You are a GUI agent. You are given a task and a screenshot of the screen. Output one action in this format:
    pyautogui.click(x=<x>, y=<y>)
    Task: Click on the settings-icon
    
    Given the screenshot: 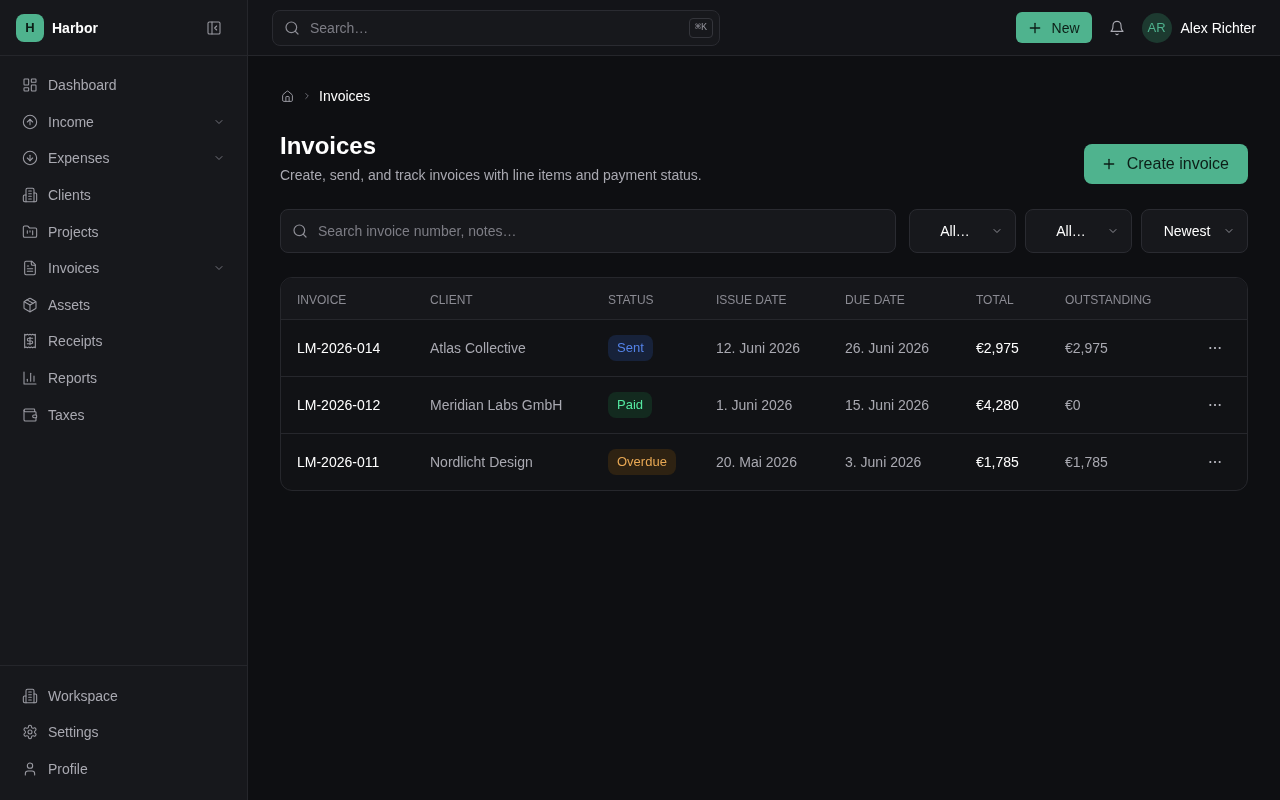 What is the action you would take?
    pyautogui.click(x=30, y=732)
    